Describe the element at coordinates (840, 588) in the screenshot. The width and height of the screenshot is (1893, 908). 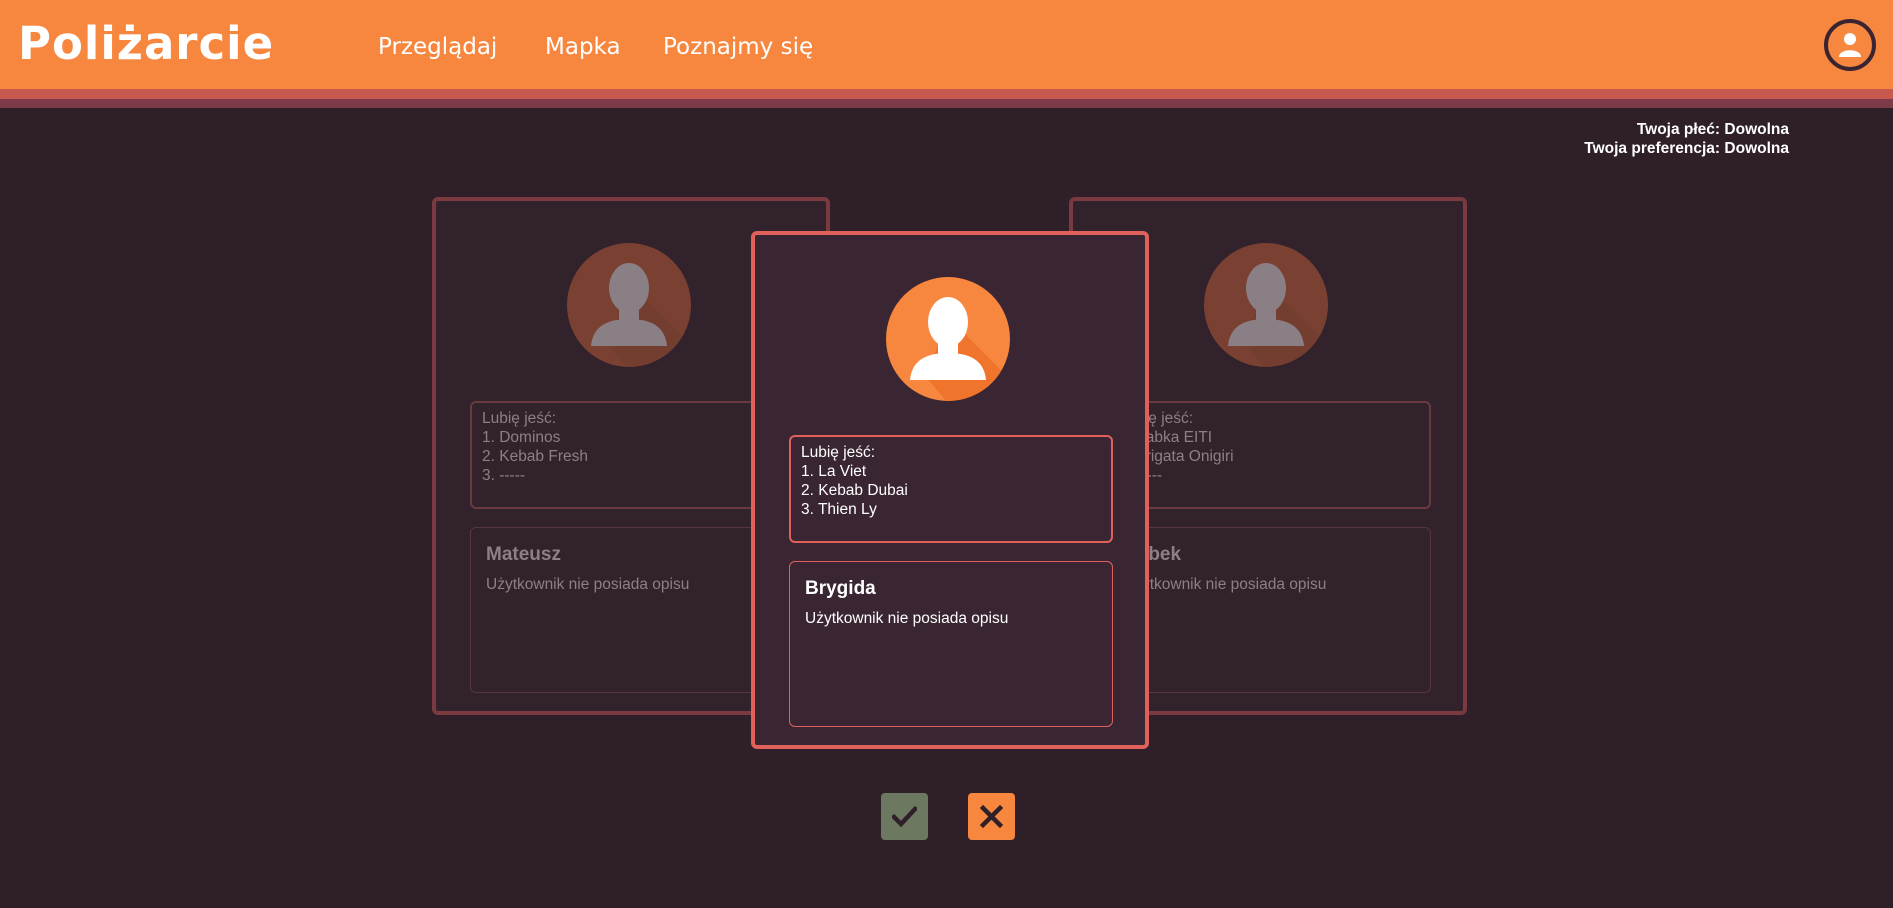
I see `profile-name: Brygida` at that location.